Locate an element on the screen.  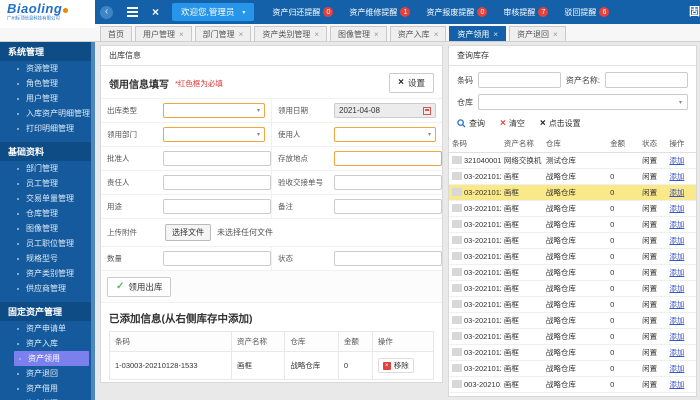
topbar-notice: 驳回提醒 6 is located at coordinates (587, 12).